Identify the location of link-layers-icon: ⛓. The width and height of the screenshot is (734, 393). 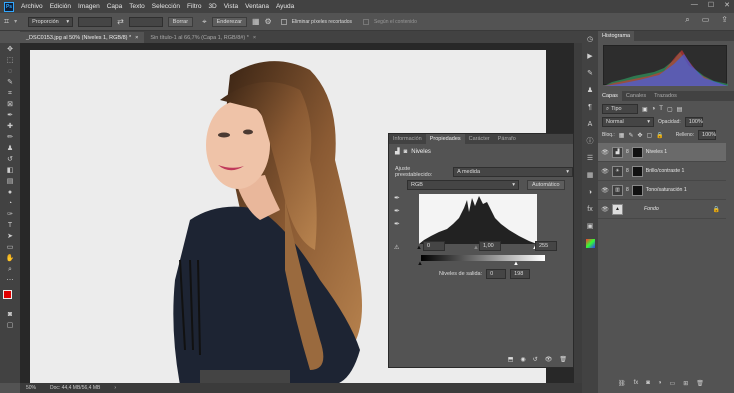
(622, 383).